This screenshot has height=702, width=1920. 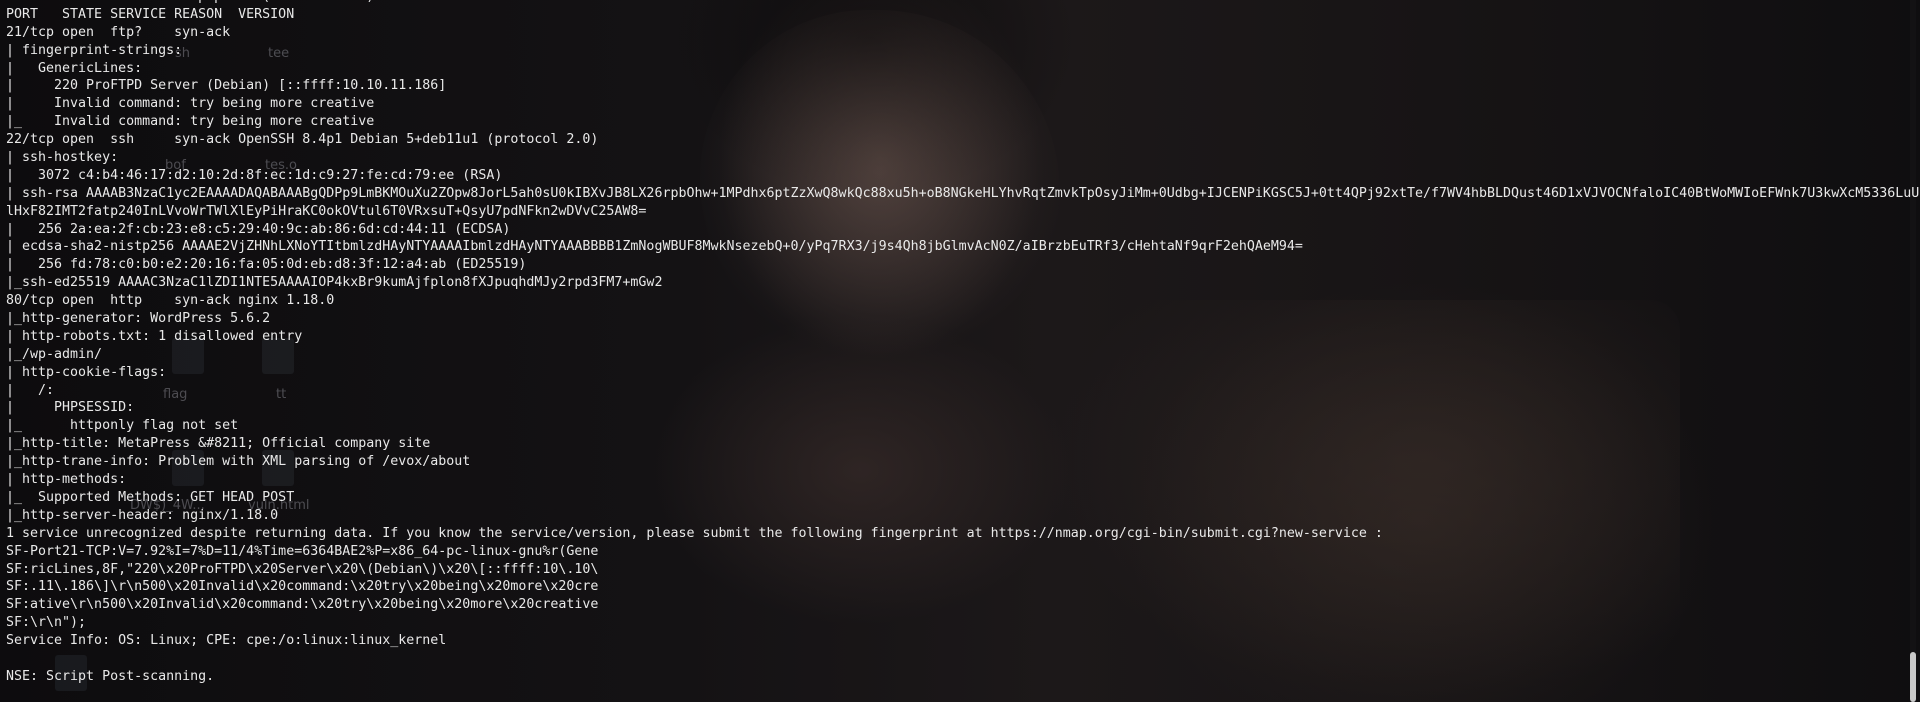 What do you see at coordinates (46, 623) in the screenshot?
I see `terminal-line: SF:\r\n");` at bounding box center [46, 623].